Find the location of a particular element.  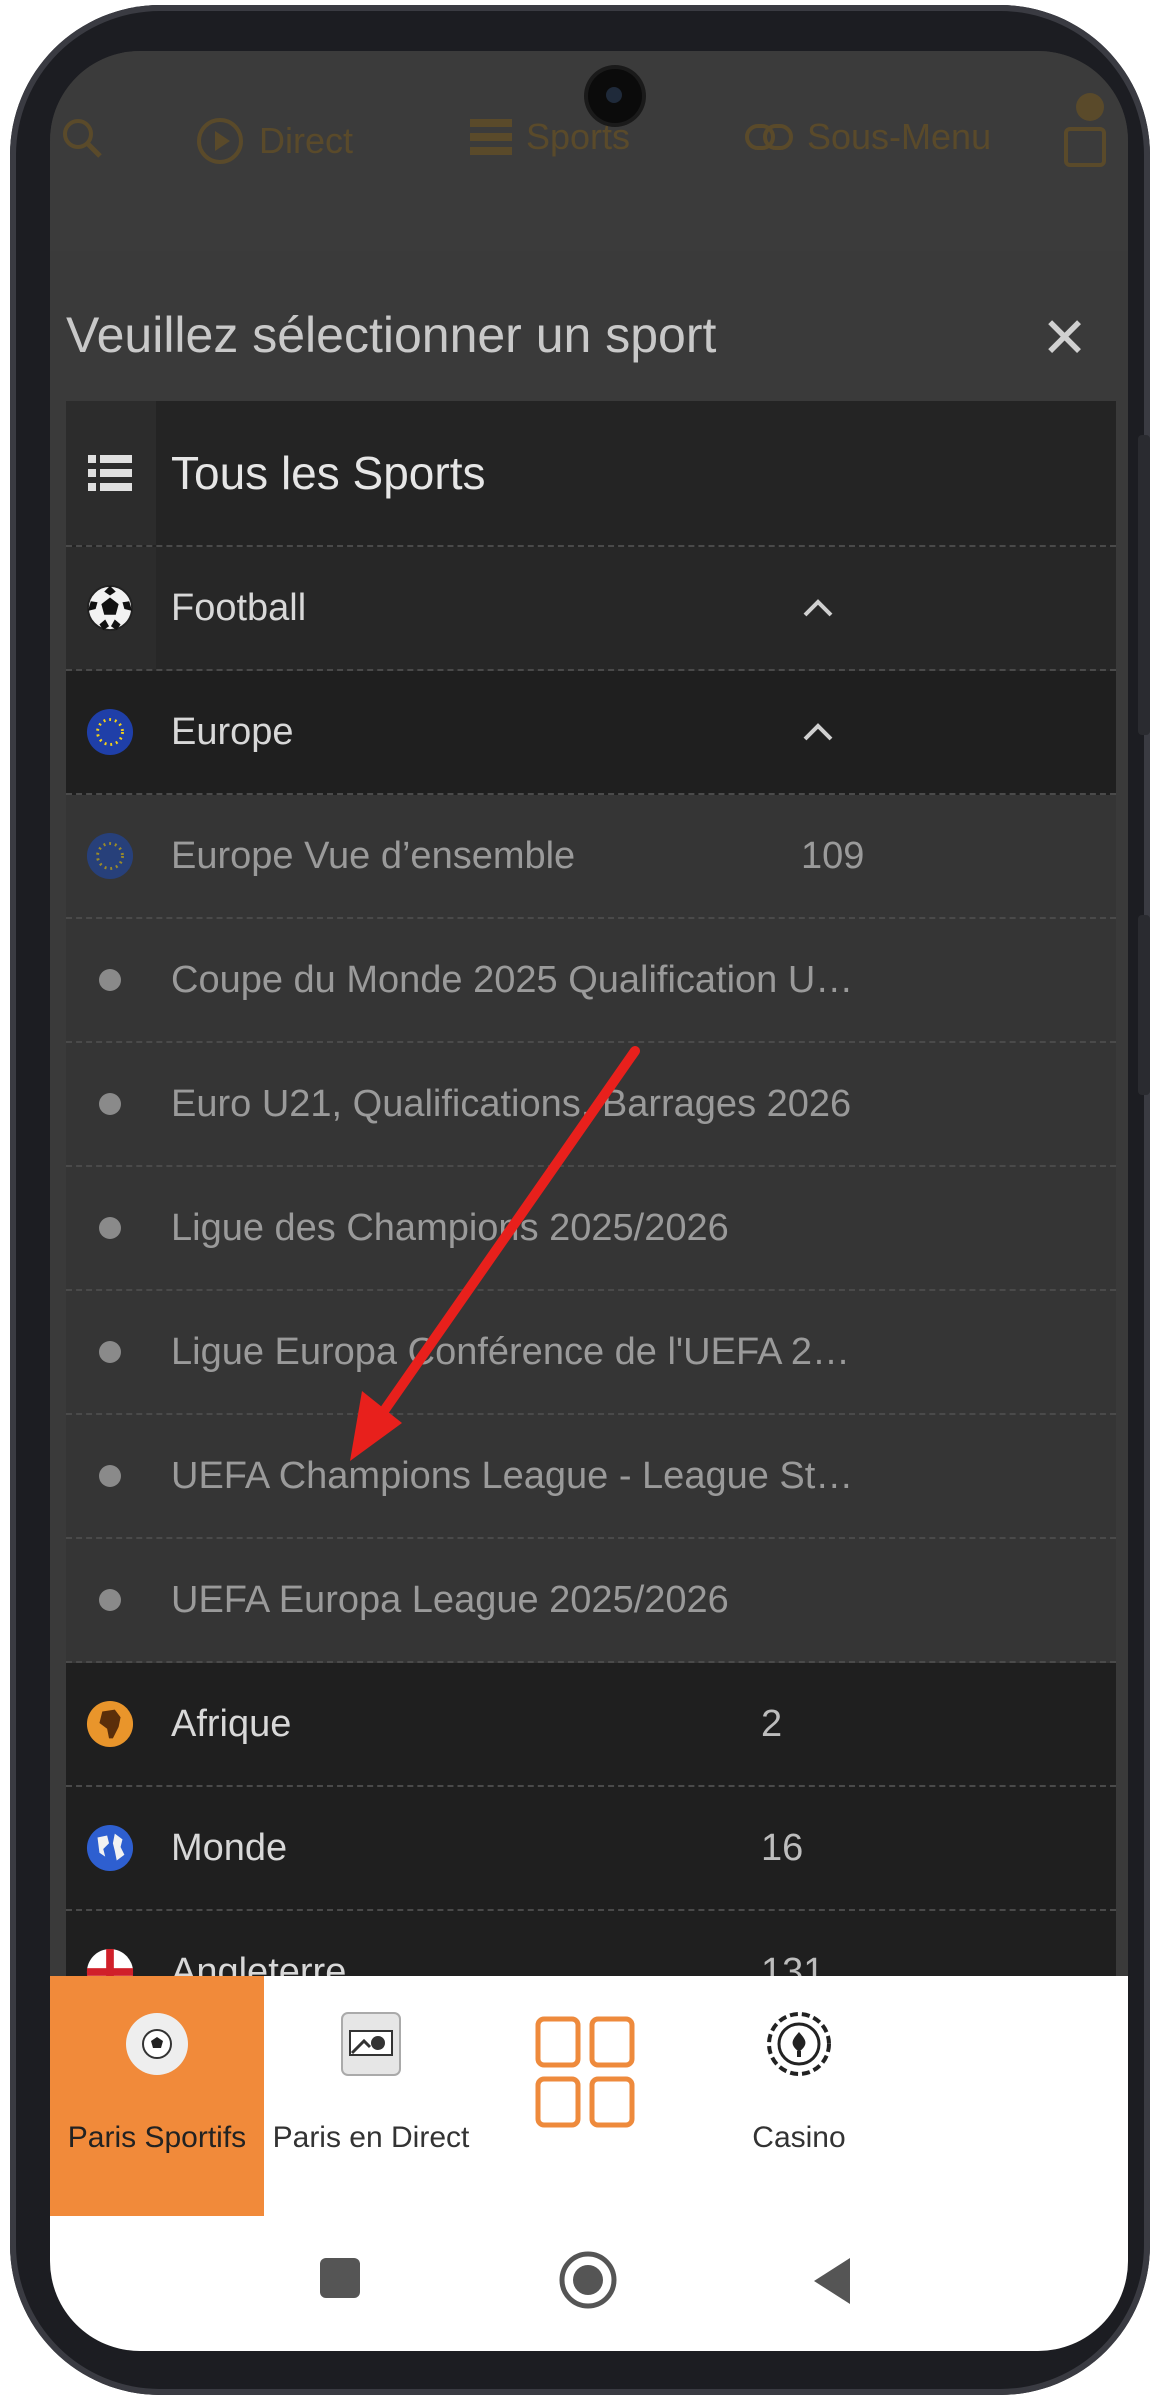

back-icon is located at coordinates (832, 2281).